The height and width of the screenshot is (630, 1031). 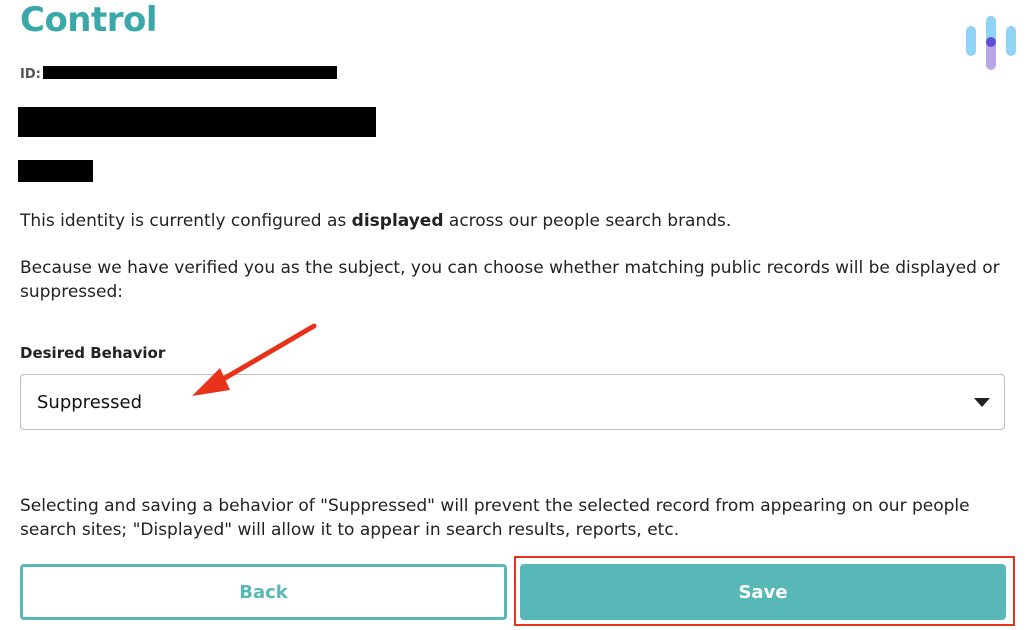 What do you see at coordinates (587, 221) in the screenshot?
I see `status-suffix: across our people search brands.` at bounding box center [587, 221].